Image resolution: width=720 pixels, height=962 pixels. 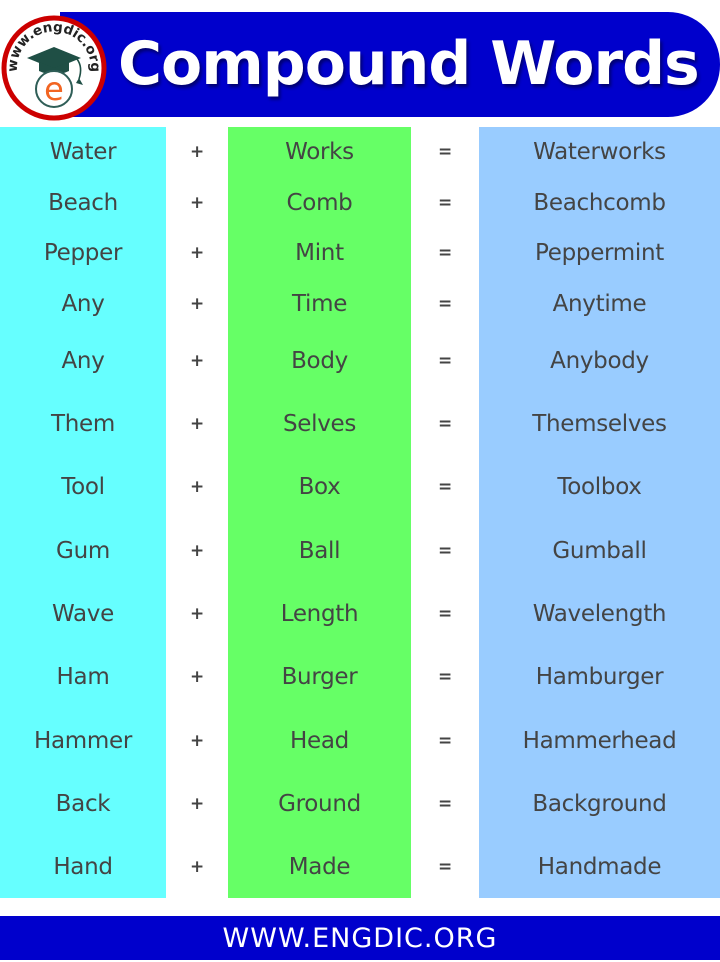 What do you see at coordinates (83, 677) in the screenshot?
I see `first-word-cell: Ham` at bounding box center [83, 677].